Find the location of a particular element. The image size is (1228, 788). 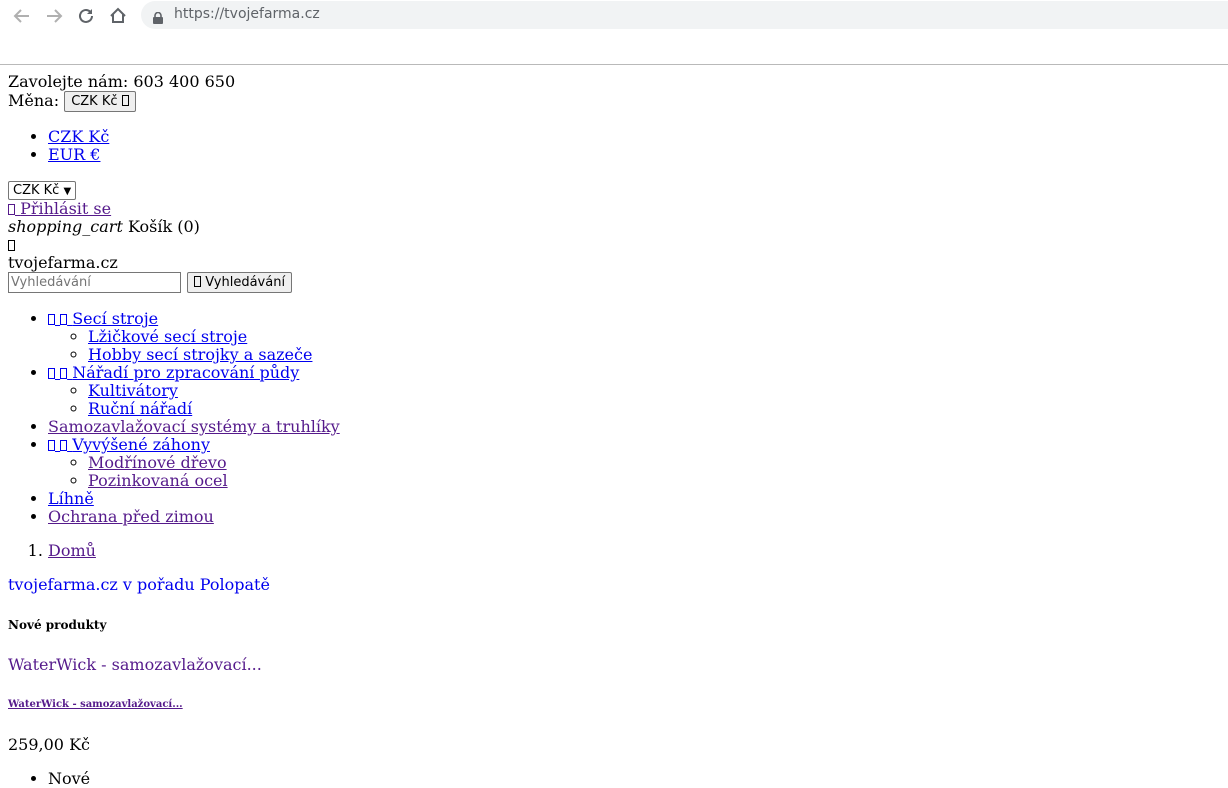

search-button: Vyhledávání is located at coordinates (240, 282).